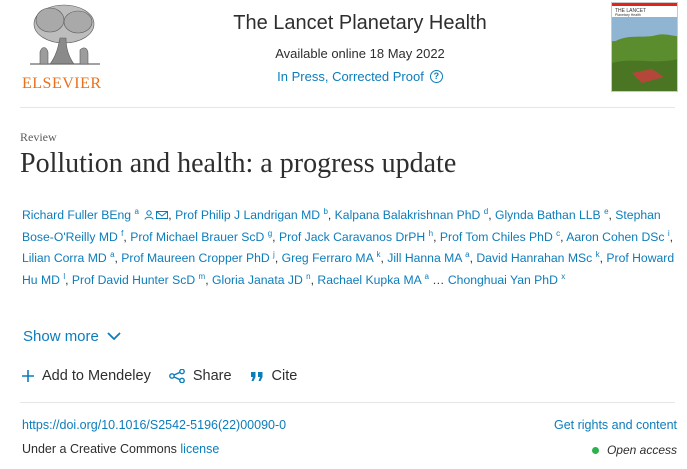  Describe the element at coordinates (149, 215) in the screenshot. I see `person-icon` at that location.